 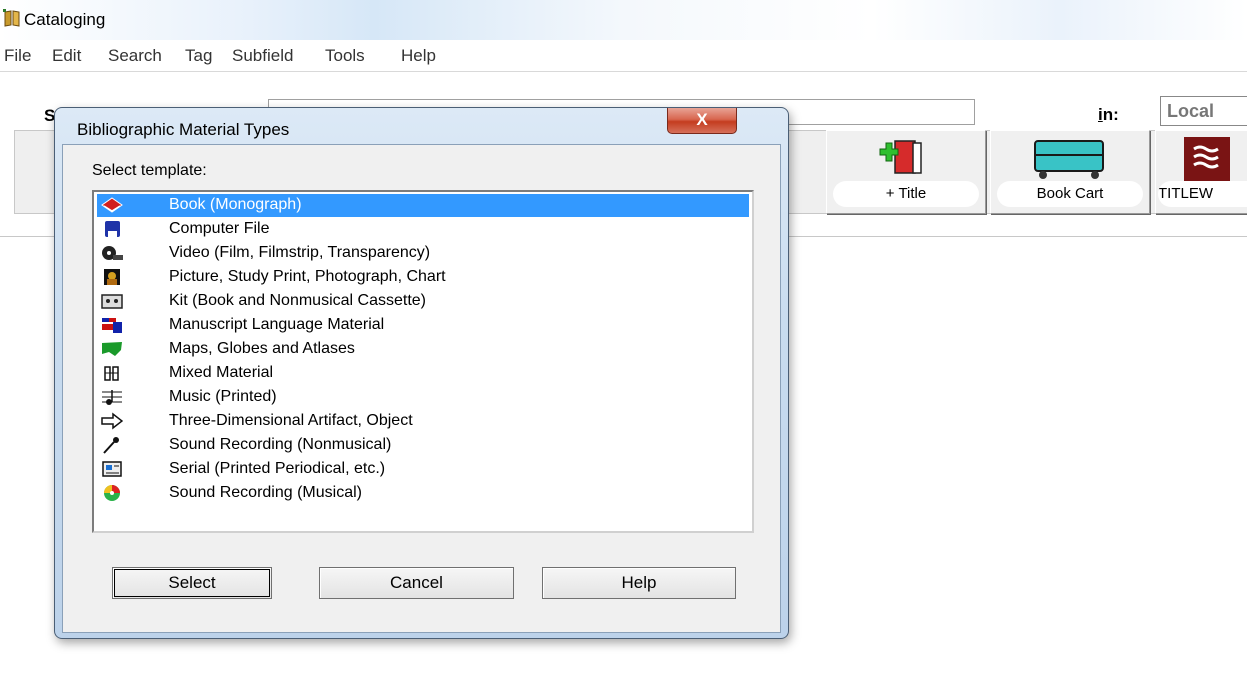 I want to click on add-title-label: + Title, so click(x=906, y=194).